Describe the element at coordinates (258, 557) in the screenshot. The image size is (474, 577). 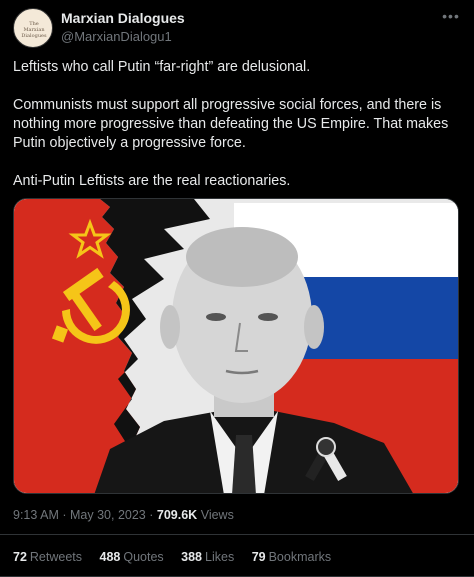
I see `bookmarks-count: 79` at that location.